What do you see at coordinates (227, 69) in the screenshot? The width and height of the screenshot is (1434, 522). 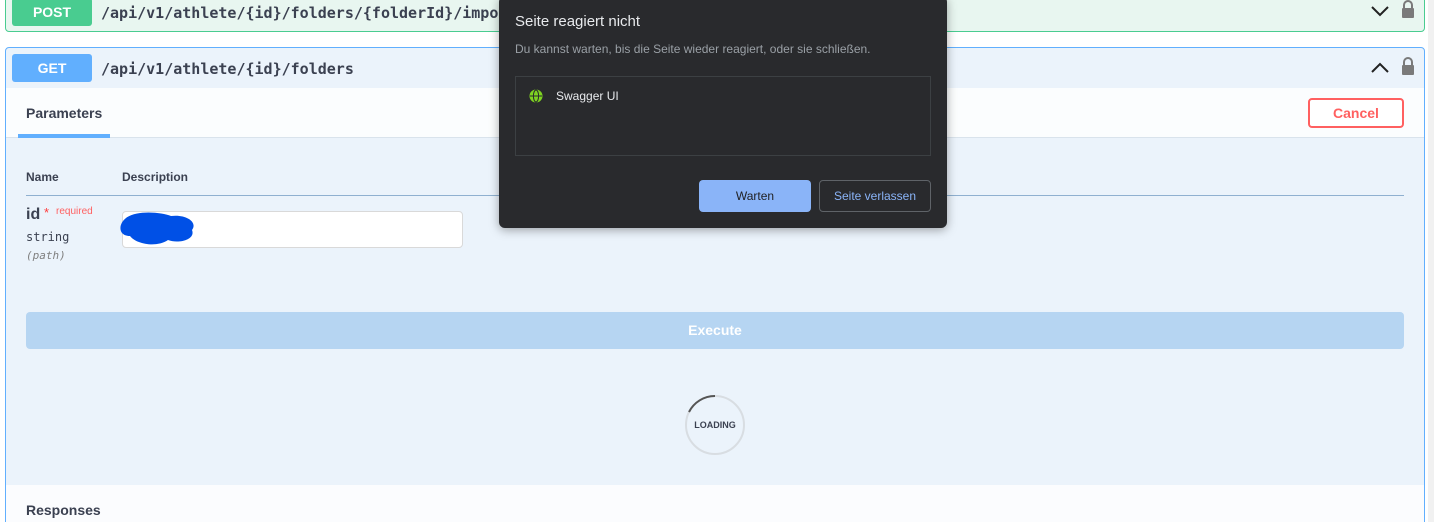 I see `get-path: /api/v1/athlete/{id}/folders` at bounding box center [227, 69].